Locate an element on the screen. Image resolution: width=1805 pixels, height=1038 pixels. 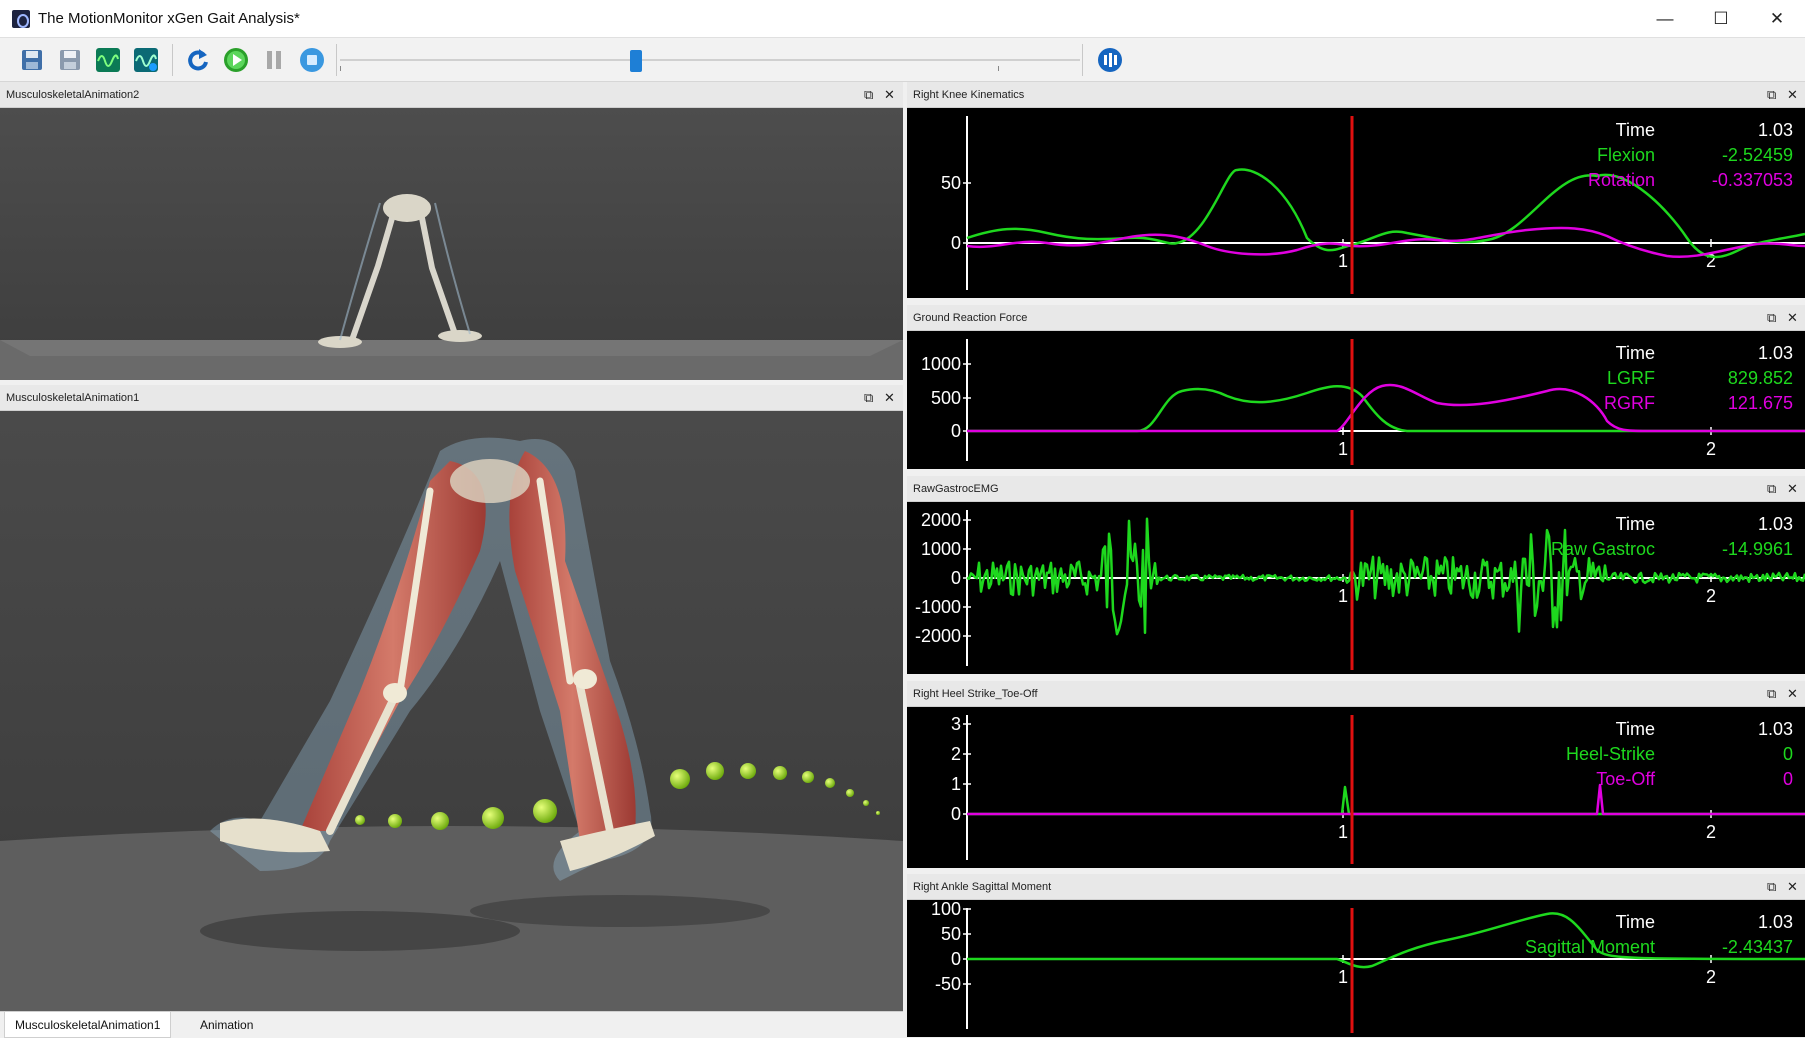
timeline-track is located at coordinates (710, 60).